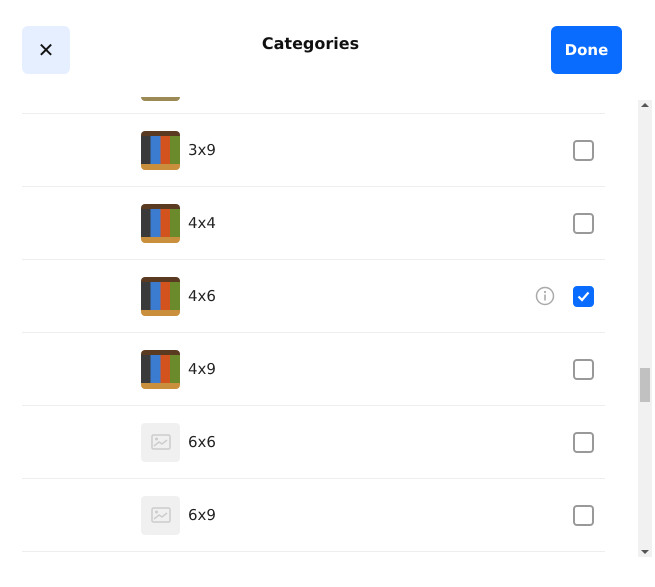  I want to click on category-label: 6x6, so click(202, 442).